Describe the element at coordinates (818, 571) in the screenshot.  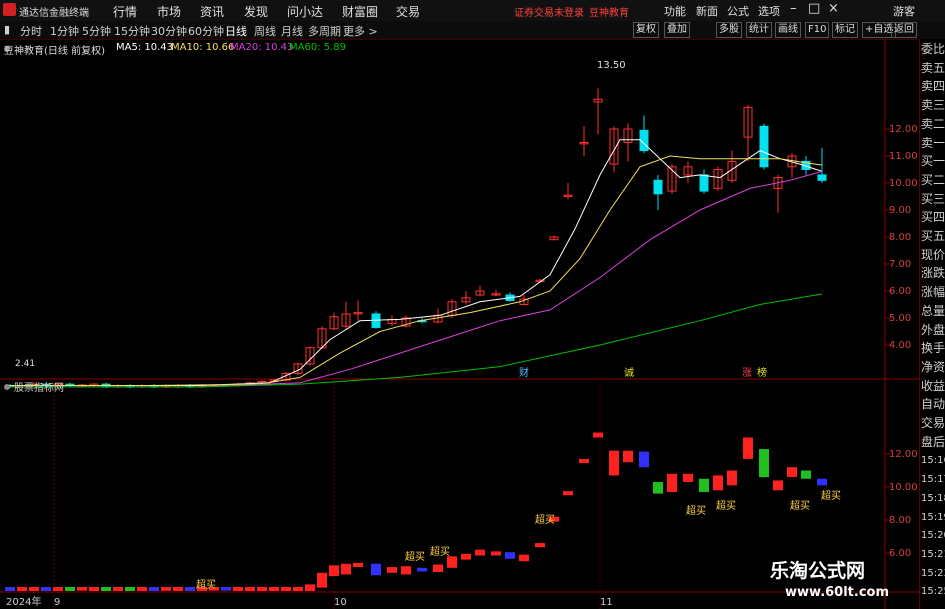
I see `watermark-text: 乐淘公式网` at that location.